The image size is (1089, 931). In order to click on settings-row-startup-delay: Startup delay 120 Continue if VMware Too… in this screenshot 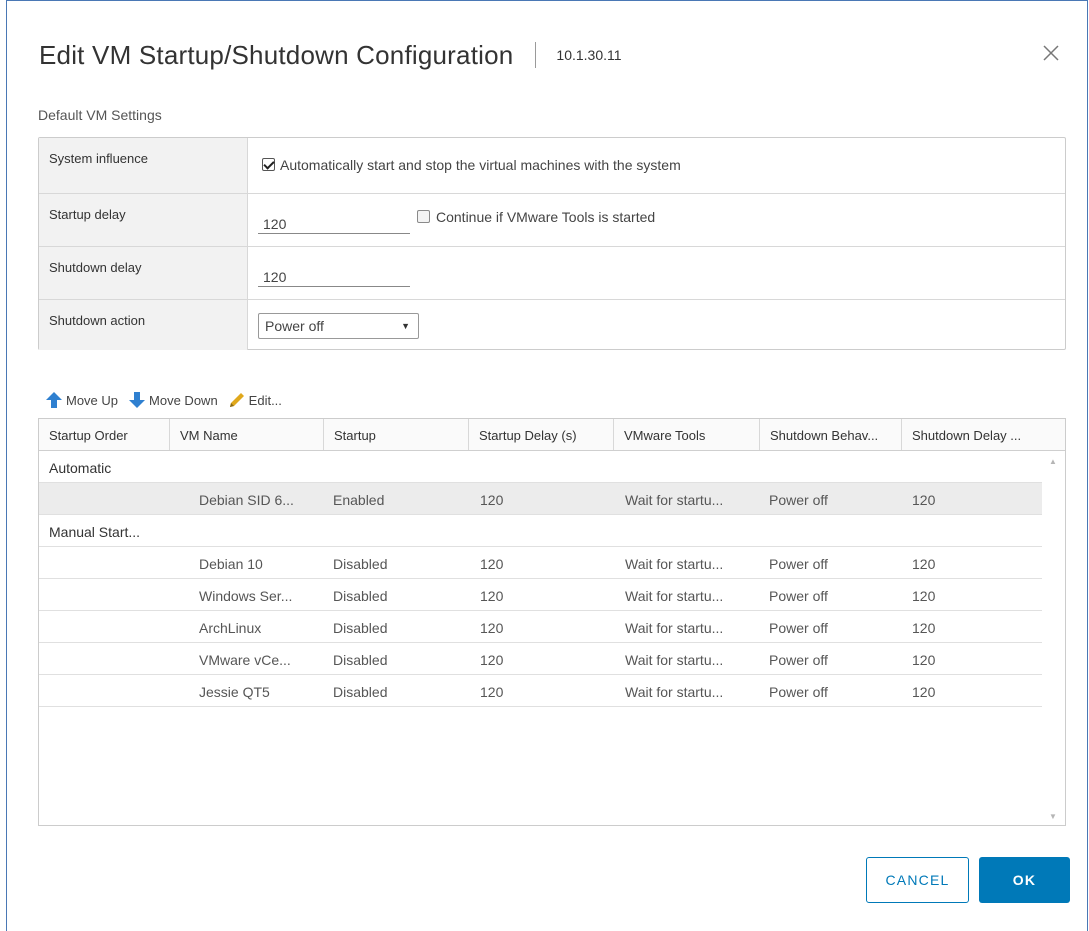, I will do `click(552, 220)`.